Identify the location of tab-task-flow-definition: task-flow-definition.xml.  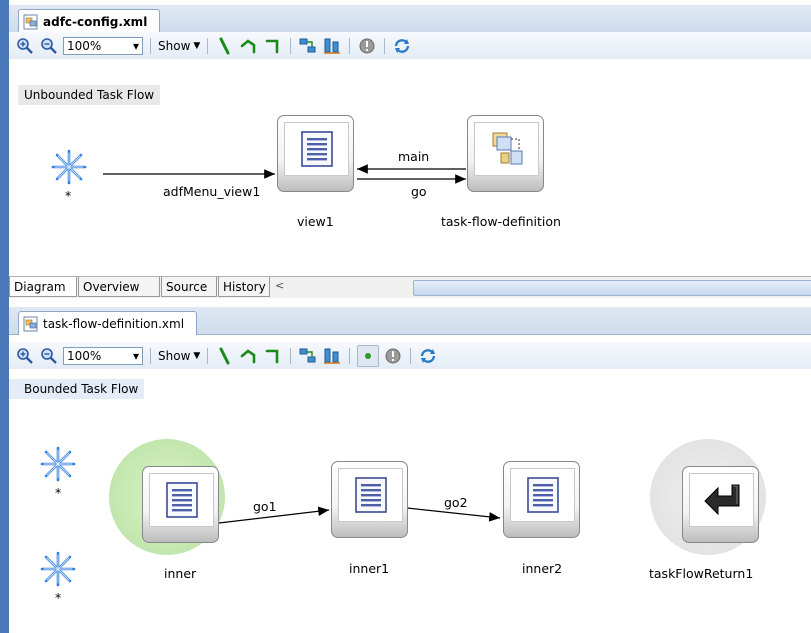
(108, 323).